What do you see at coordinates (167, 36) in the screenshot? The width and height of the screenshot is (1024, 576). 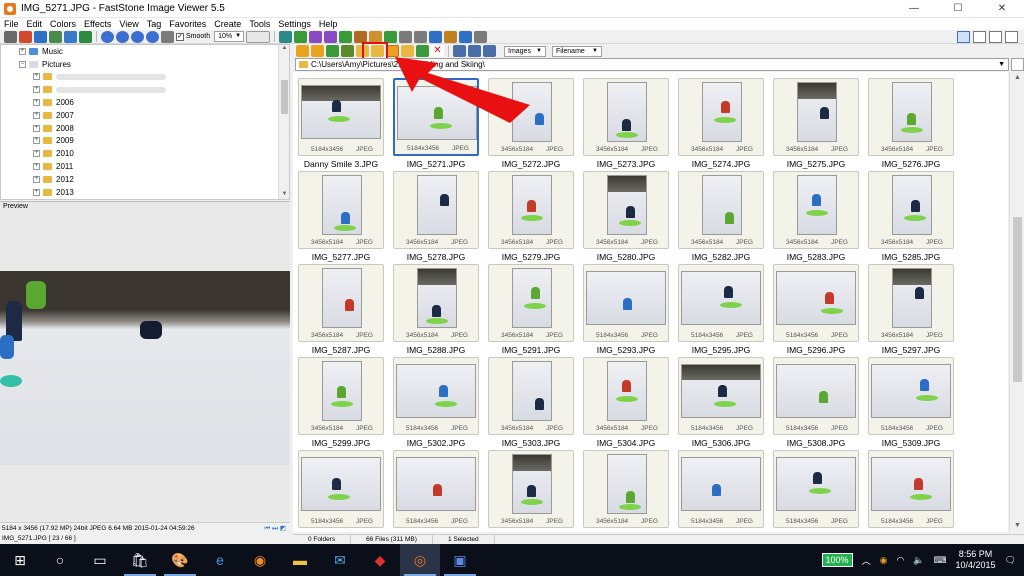 I see `actual-size-icon` at bounding box center [167, 36].